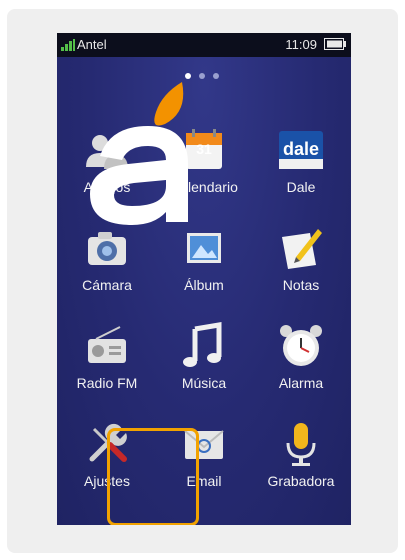 The height and width of the screenshot is (560, 405). I want to click on radio-icon, so click(107, 344).